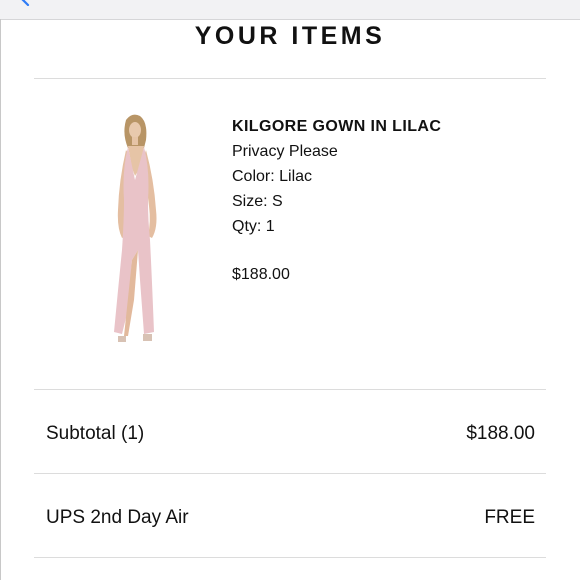 This screenshot has width=580, height=580. Describe the element at coordinates (336, 126) in the screenshot. I see `product-name: KILGORE GOWN IN LILAC` at that location.